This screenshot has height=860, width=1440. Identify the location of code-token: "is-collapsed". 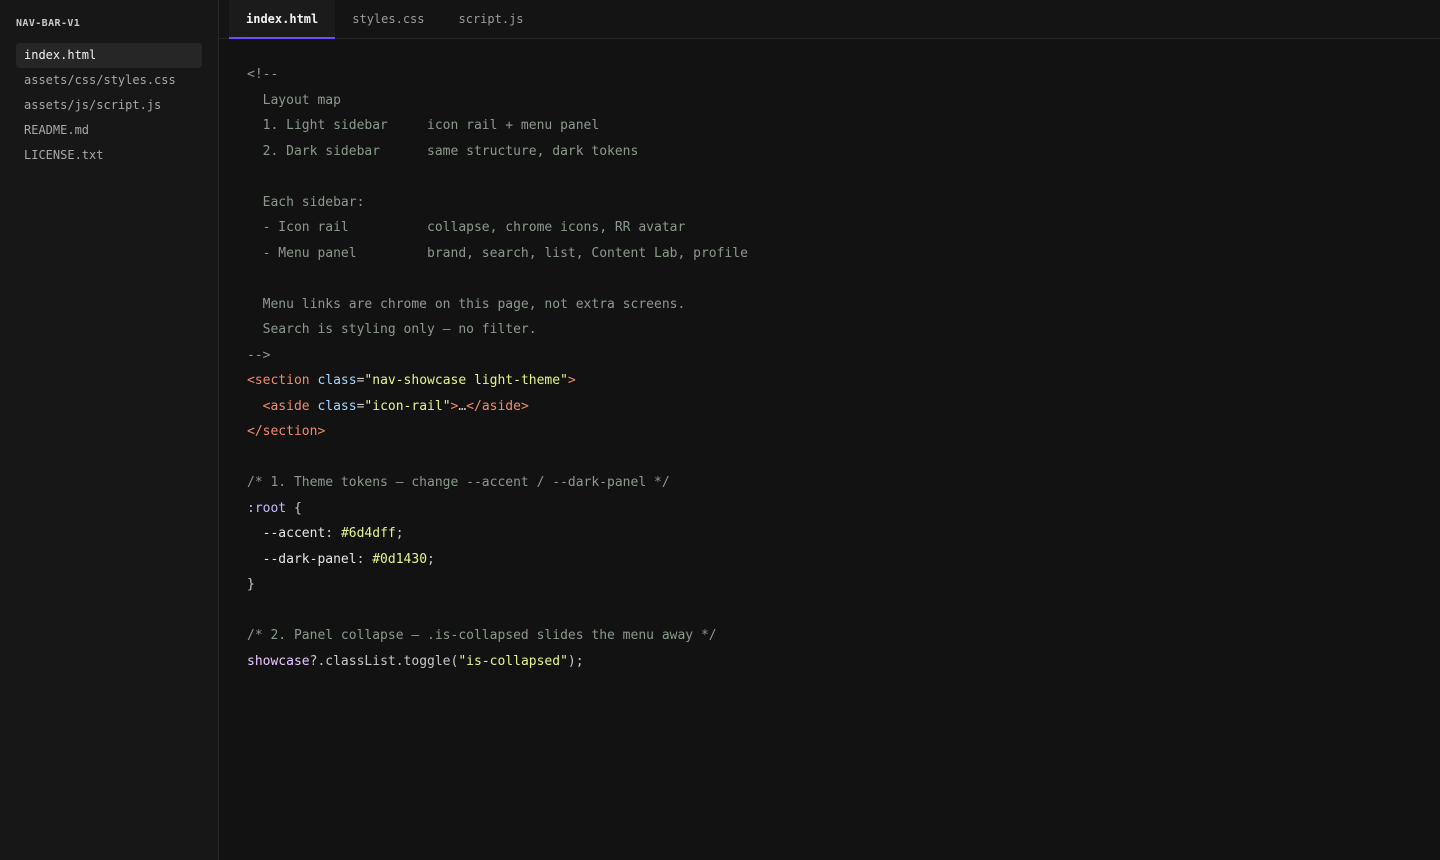
(513, 661).